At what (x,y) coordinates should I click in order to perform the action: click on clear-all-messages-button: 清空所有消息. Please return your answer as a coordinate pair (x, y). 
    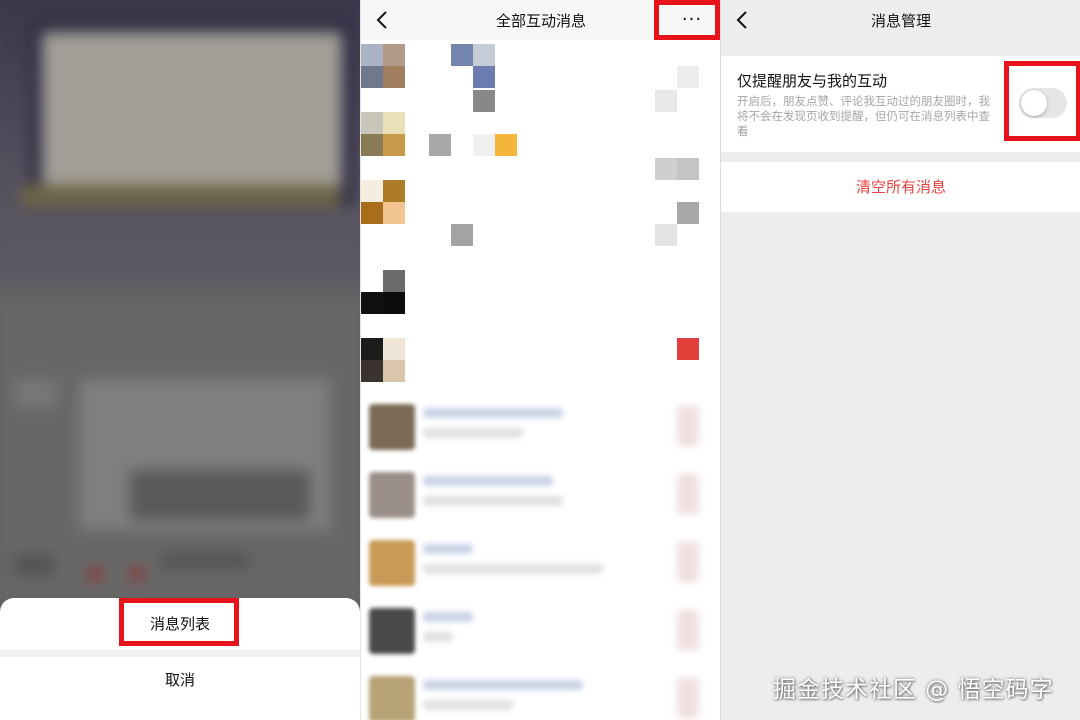
    Looking at the image, I should click on (900, 187).